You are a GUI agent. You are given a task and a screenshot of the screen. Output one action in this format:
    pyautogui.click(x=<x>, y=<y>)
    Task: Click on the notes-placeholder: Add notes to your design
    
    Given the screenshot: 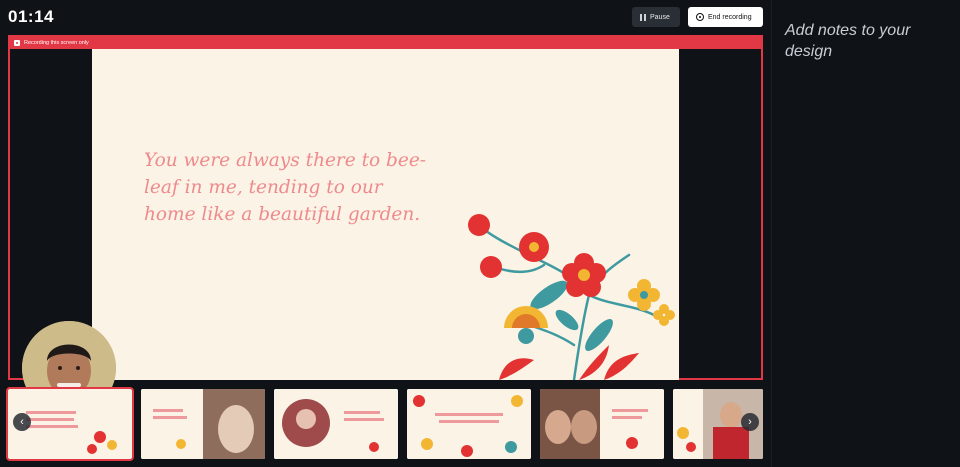 What is the action you would take?
    pyautogui.click(x=848, y=41)
    